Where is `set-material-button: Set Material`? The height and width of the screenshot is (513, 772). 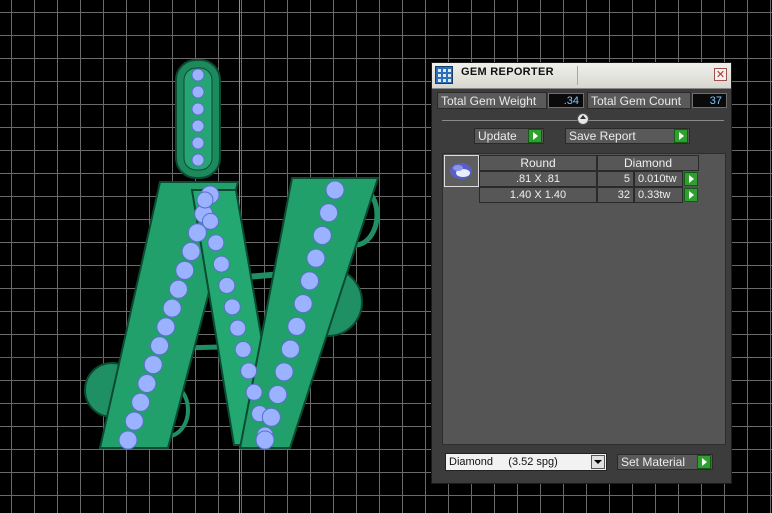
set-material-button: Set Material is located at coordinates (665, 462).